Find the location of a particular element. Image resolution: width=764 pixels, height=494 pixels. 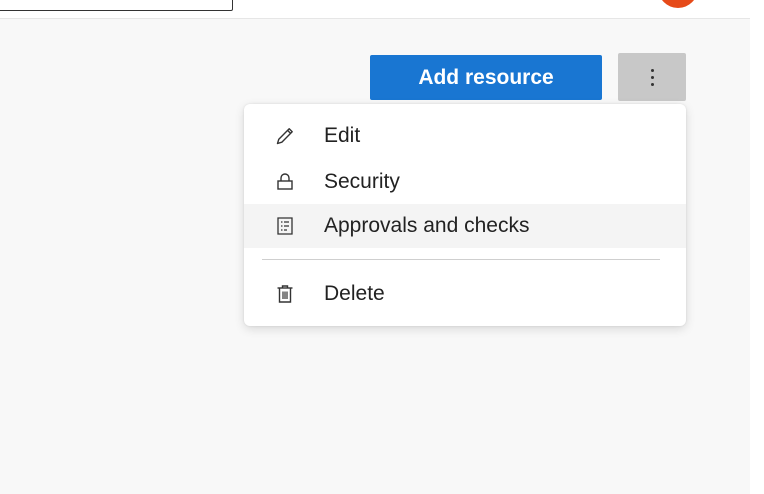

trash-icon is located at coordinates (285, 294).